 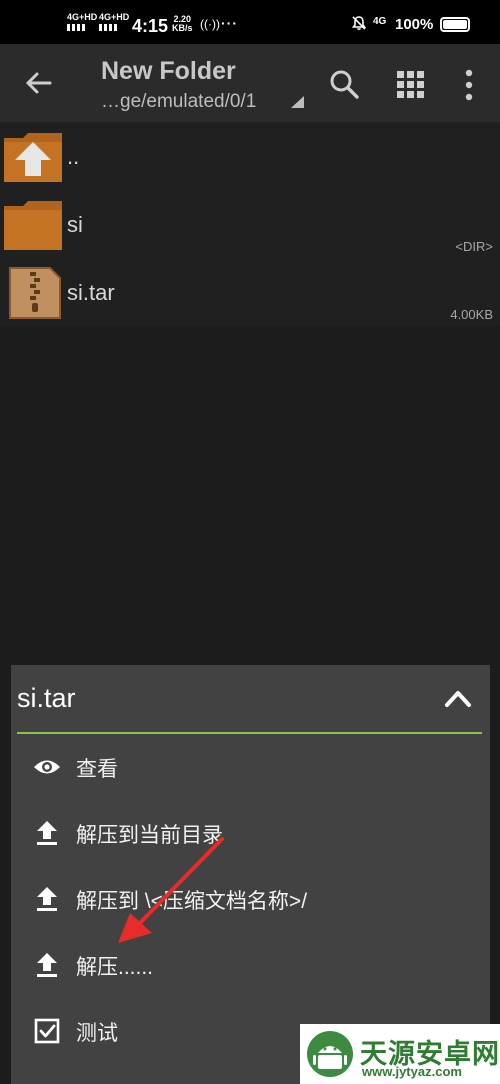 What do you see at coordinates (150, 26) in the screenshot?
I see `clock: 4:15` at bounding box center [150, 26].